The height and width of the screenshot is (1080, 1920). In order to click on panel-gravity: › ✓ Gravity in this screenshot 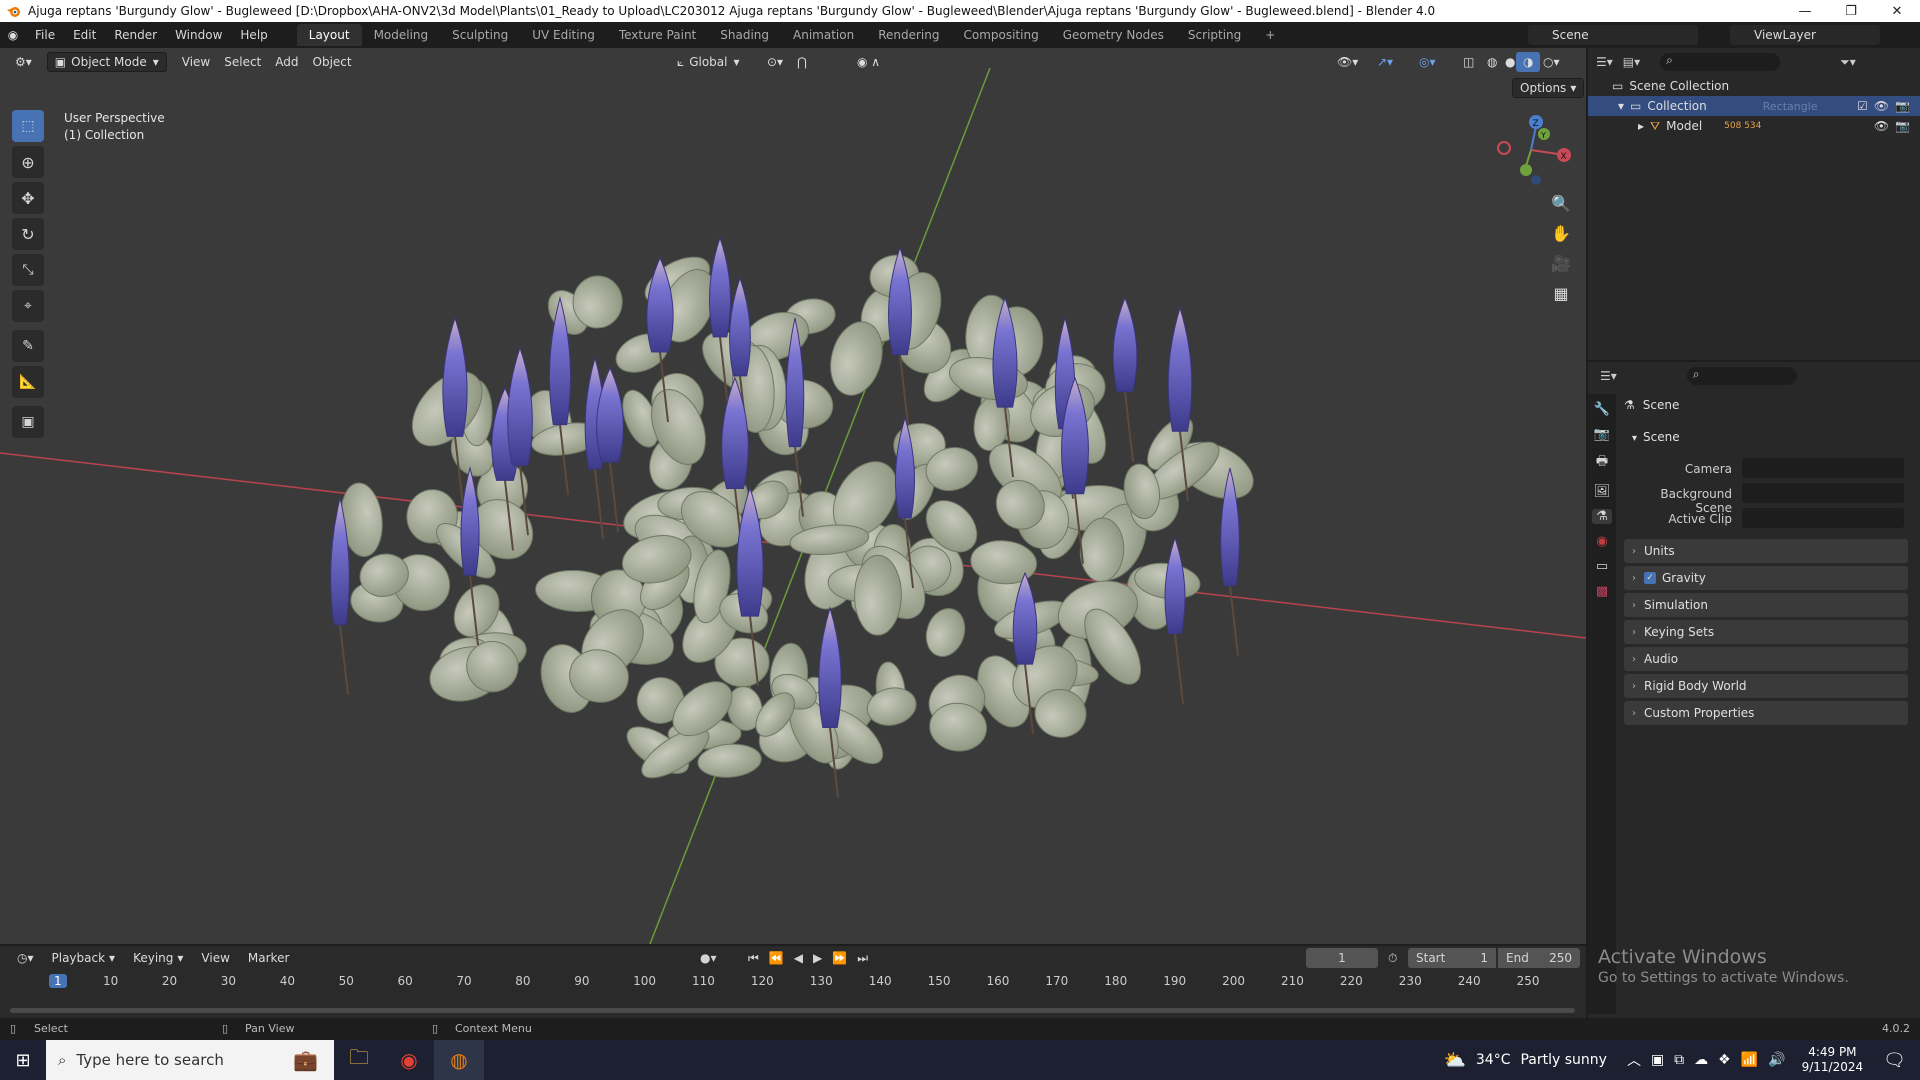, I will do `click(1766, 578)`.